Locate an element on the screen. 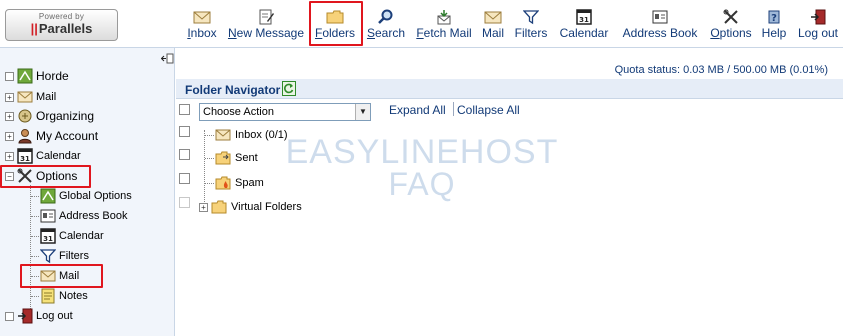  choose-action-select: Choose Action ▼ is located at coordinates (285, 112).